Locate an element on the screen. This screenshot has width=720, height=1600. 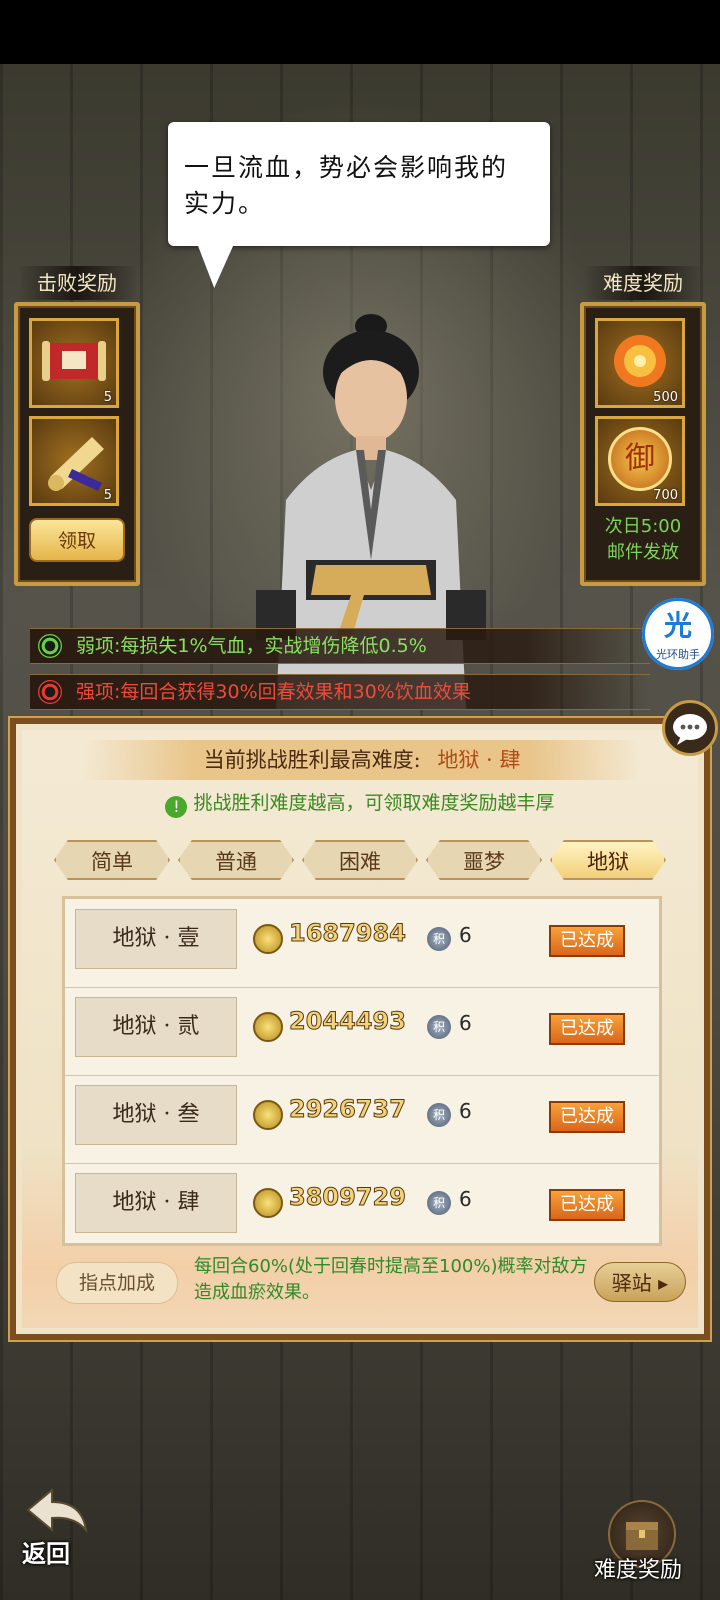
scroll-icon is located at coordinates (74, 361).